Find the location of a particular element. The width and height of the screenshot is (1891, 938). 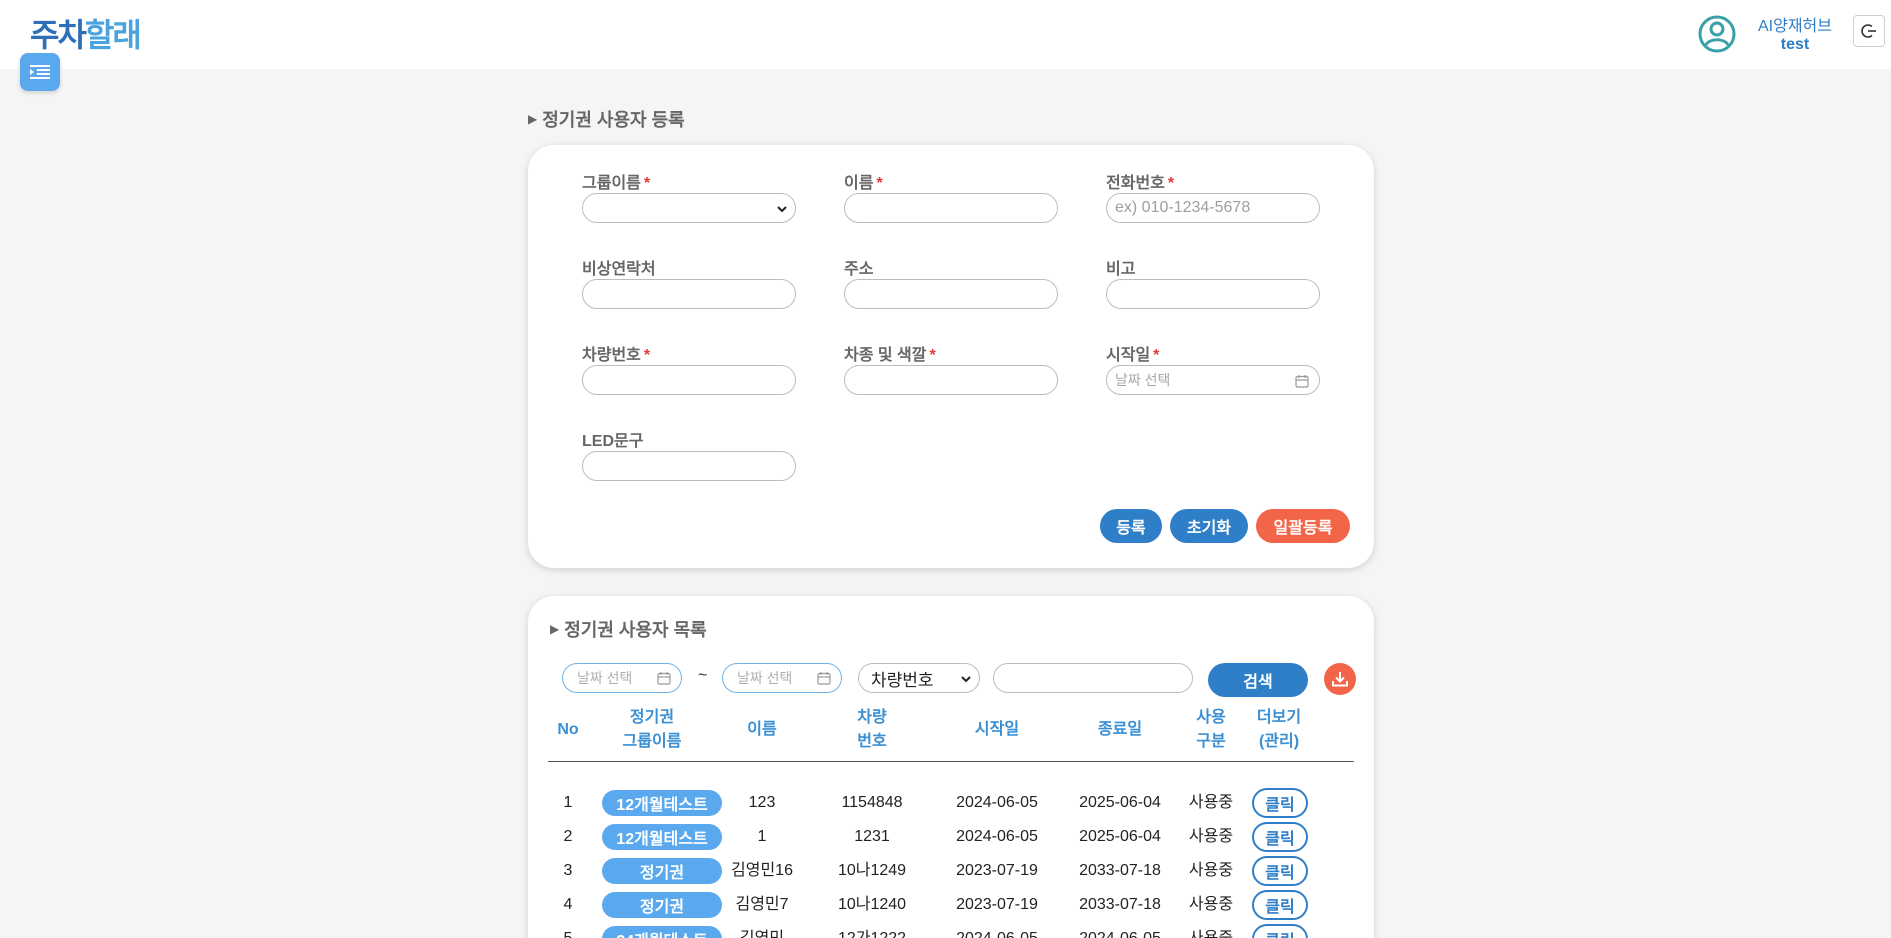

bulk-register-button: 일괄등록 is located at coordinates (1303, 526).